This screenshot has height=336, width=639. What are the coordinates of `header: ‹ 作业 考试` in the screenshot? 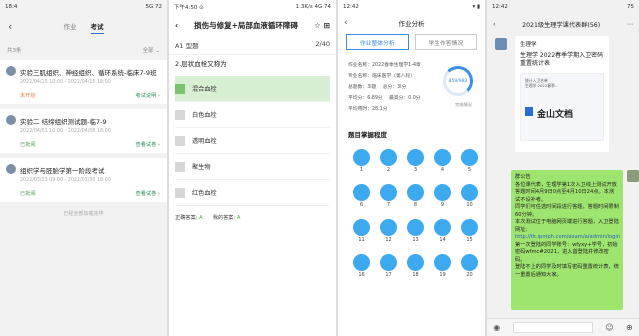 It's located at (83, 27).